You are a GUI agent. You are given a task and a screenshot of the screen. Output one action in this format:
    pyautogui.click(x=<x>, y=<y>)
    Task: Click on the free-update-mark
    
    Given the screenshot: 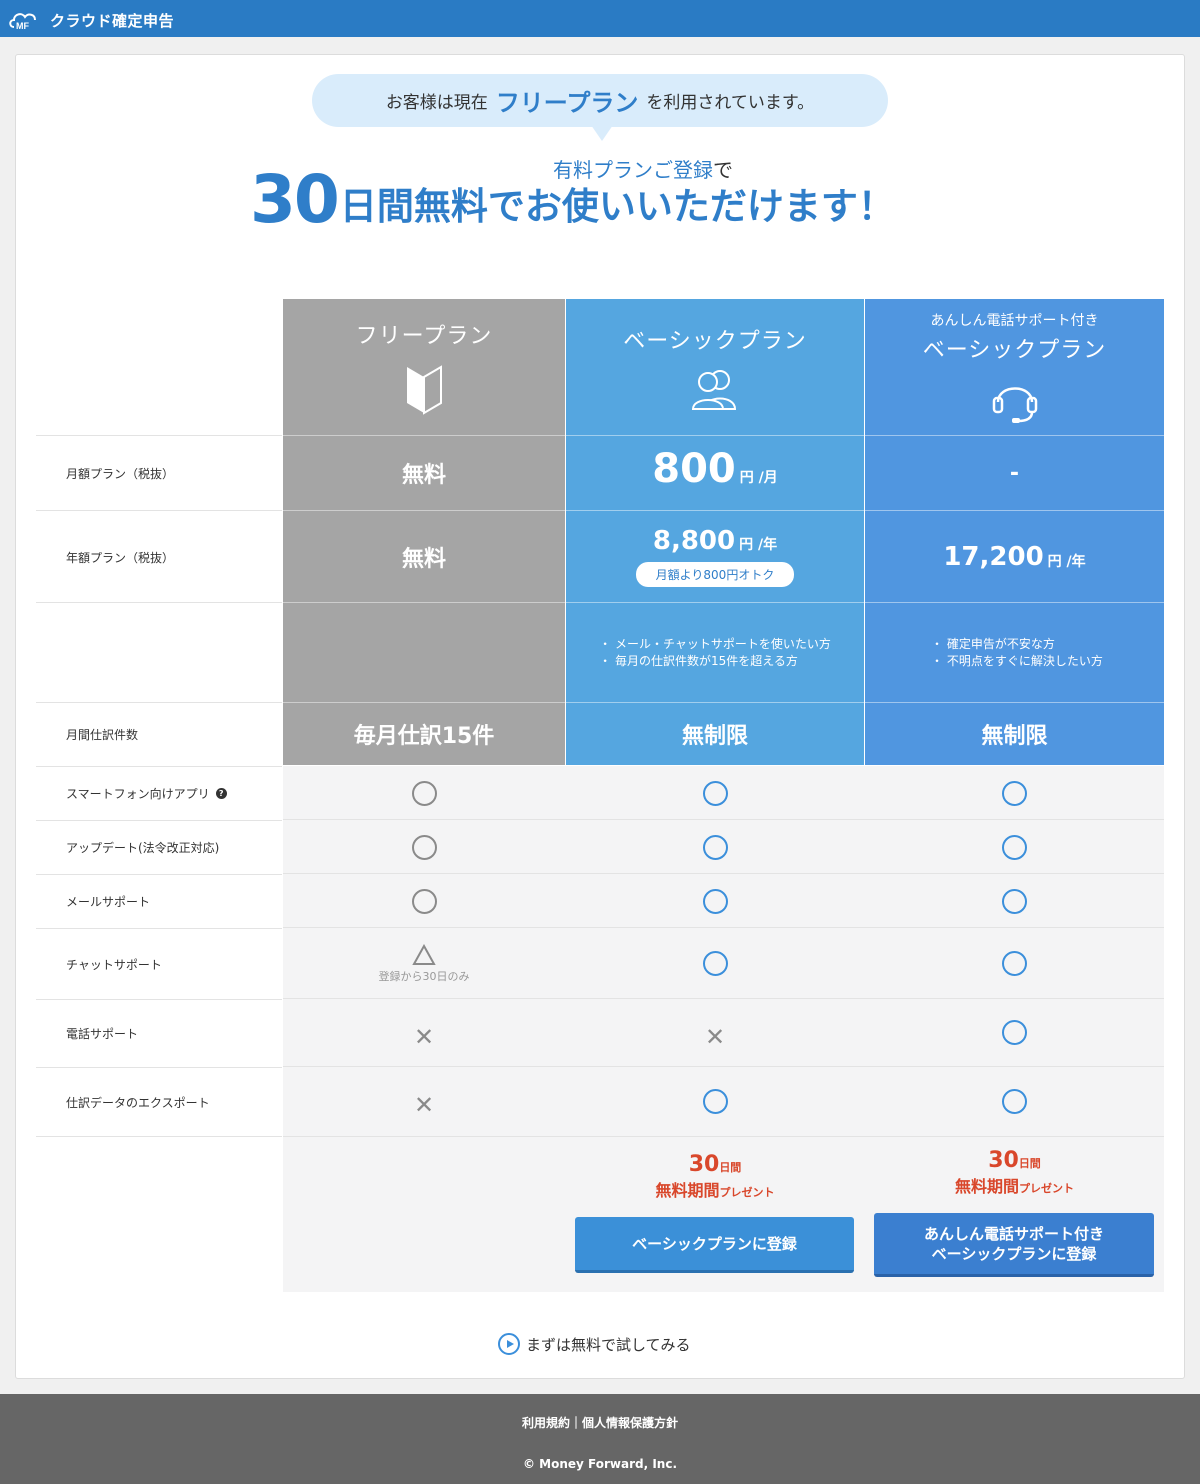 What is the action you would take?
    pyautogui.click(x=424, y=847)
    